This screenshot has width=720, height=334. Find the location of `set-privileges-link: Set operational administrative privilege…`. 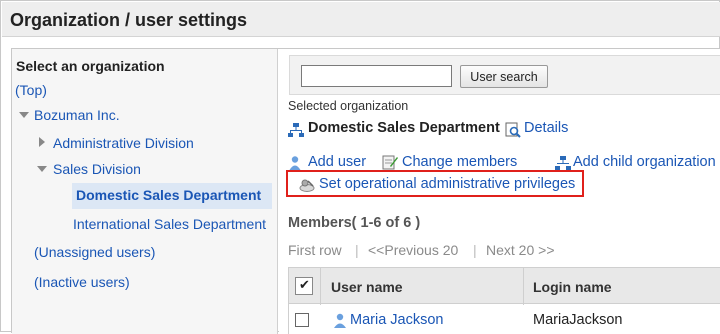

set-privileges-link: Set operational administrative privilege… is located at coordinates (447, 184).